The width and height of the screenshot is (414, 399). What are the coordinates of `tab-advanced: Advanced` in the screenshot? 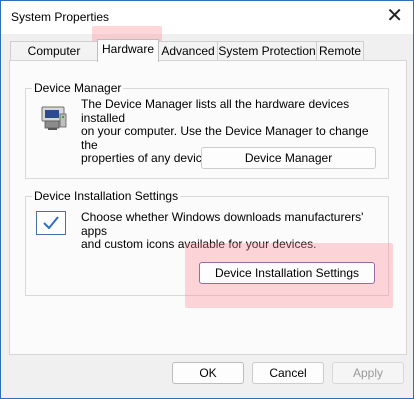 It's located at (188, 50).